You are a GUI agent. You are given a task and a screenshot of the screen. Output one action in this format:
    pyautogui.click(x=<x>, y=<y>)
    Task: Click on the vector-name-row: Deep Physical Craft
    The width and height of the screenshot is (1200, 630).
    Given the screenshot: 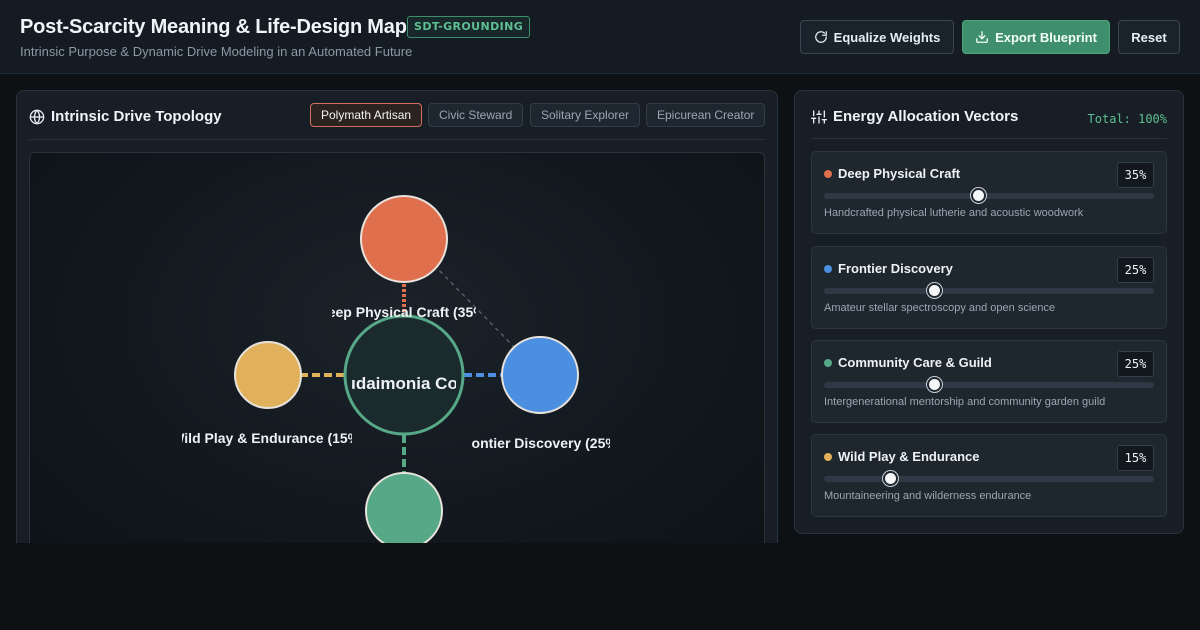 What is the action you would take?
    pyautogui.click(x=892, y=173)
    